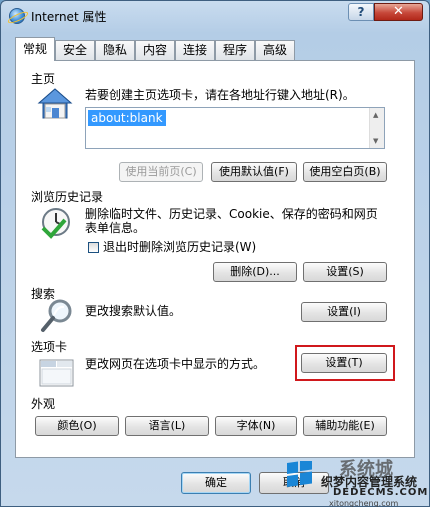  I want to click on tab-connections: 连接, so click(195, 50).